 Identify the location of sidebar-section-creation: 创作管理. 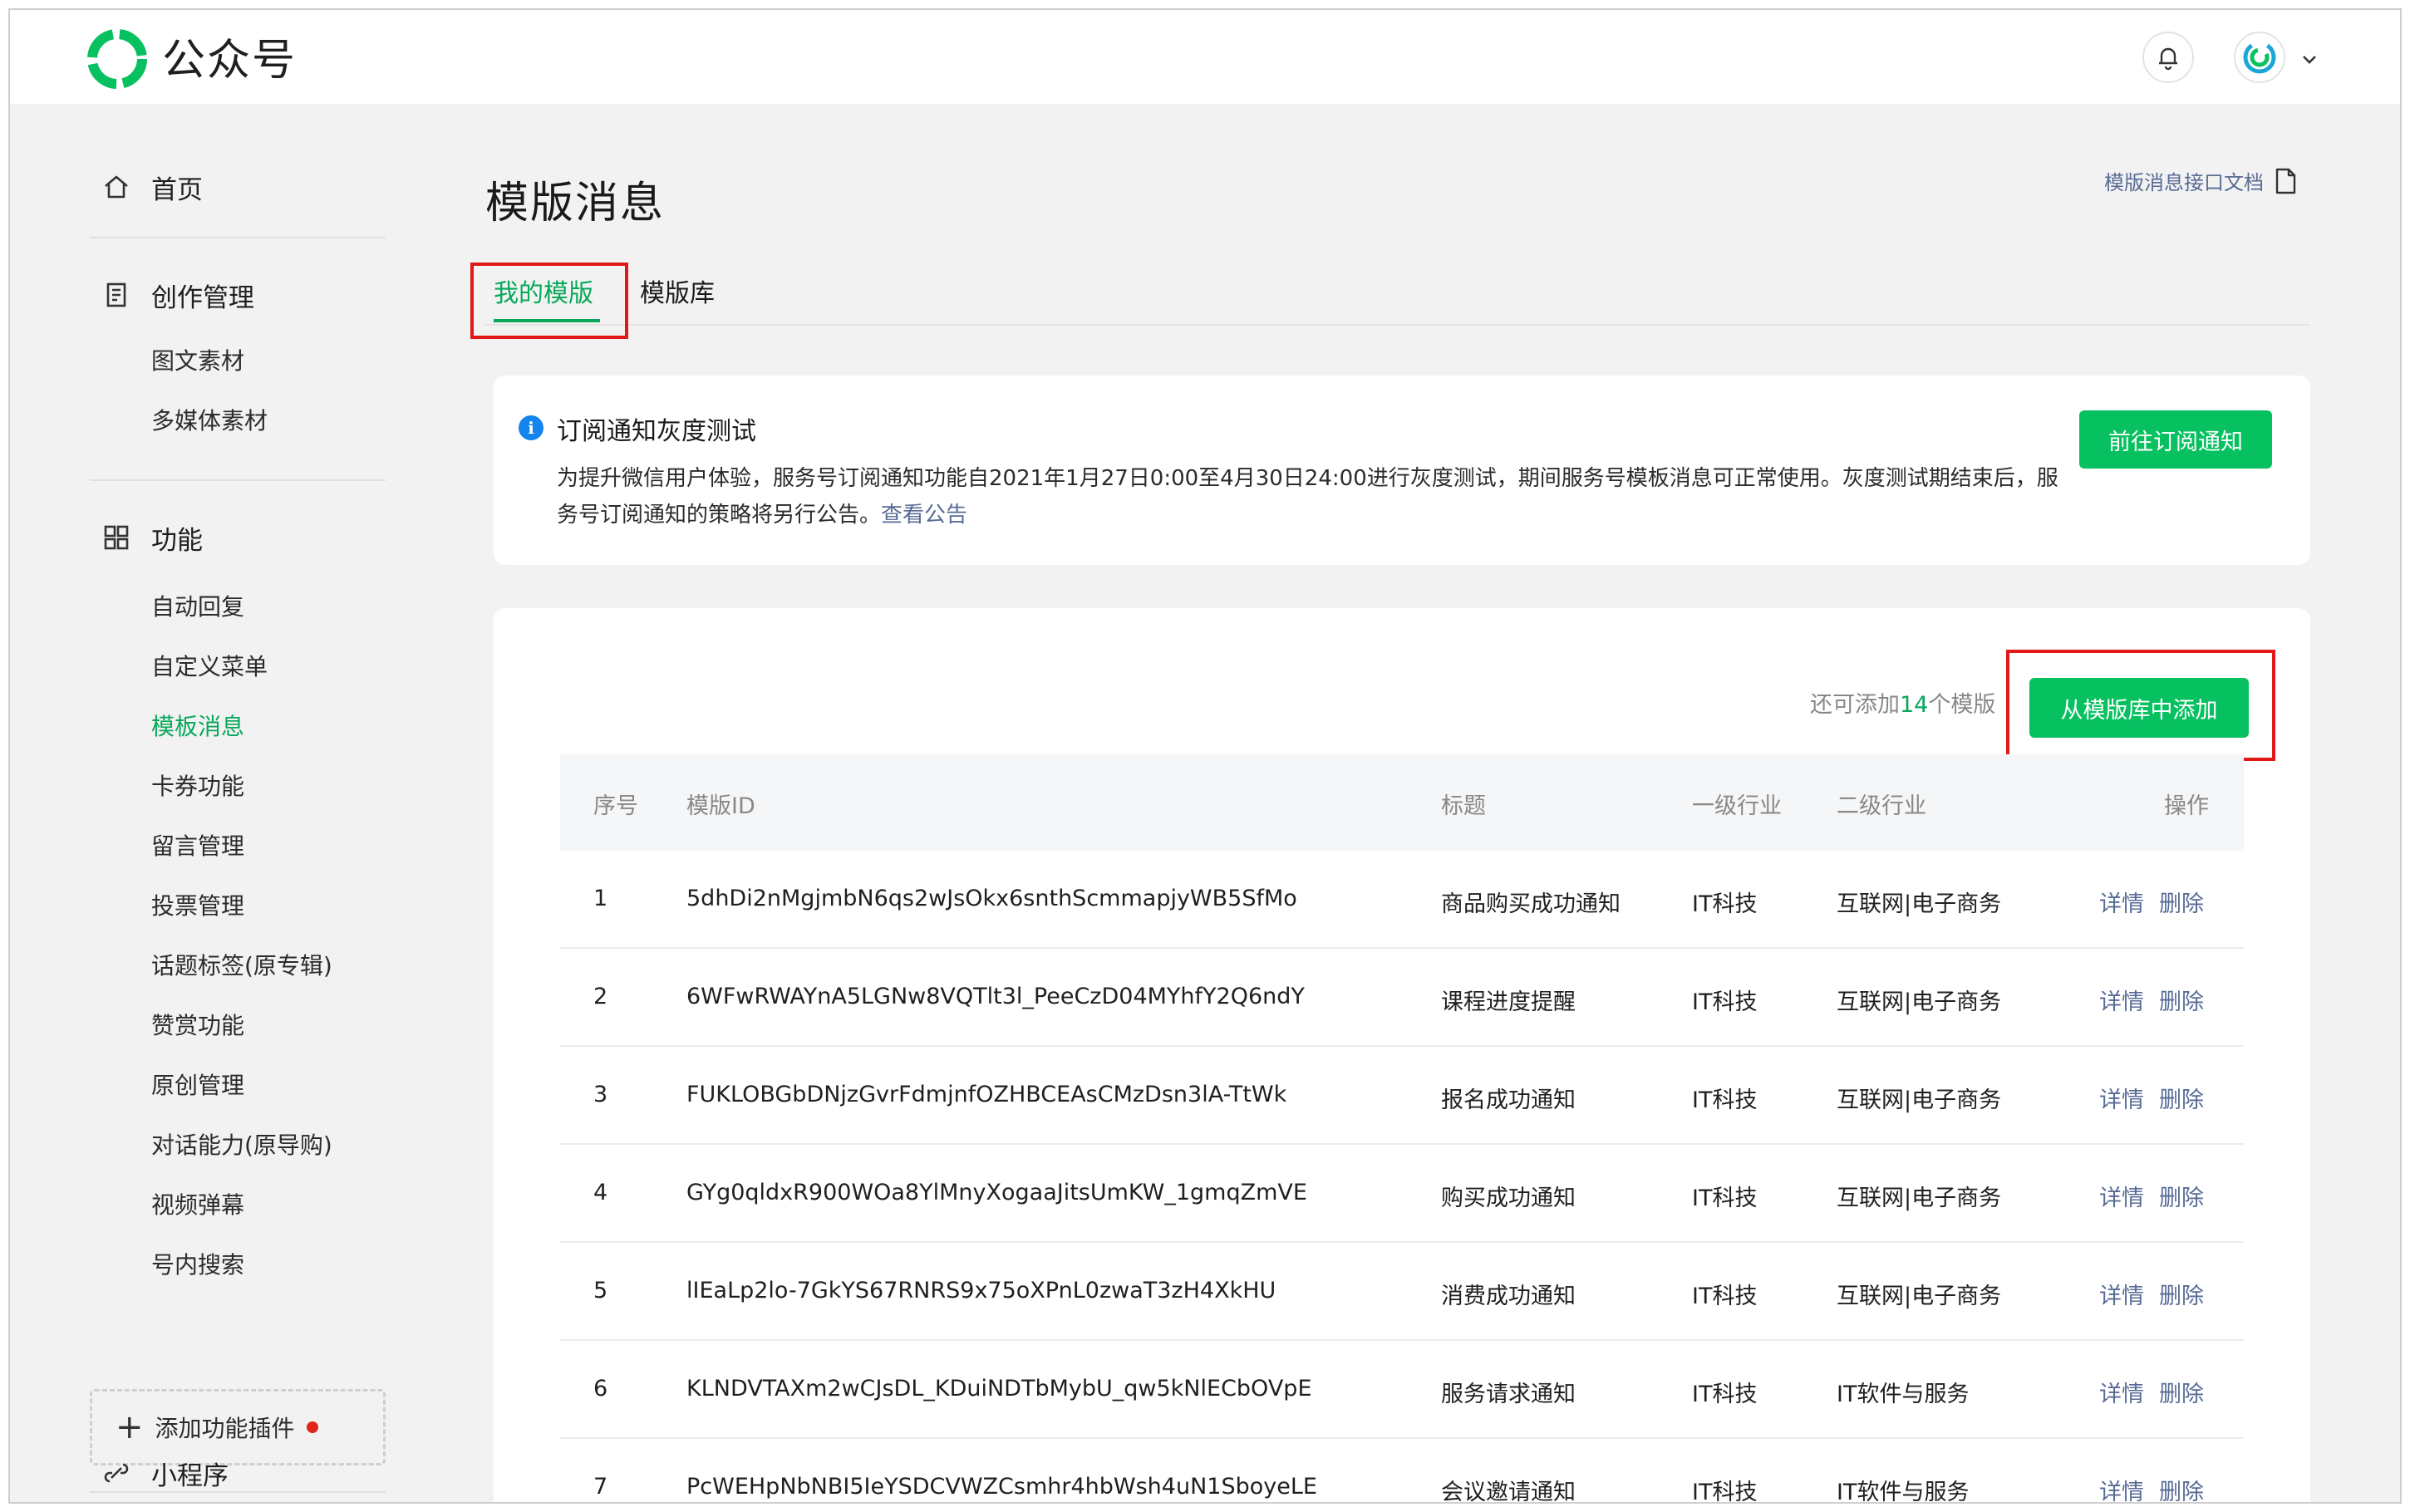
(177, 295).